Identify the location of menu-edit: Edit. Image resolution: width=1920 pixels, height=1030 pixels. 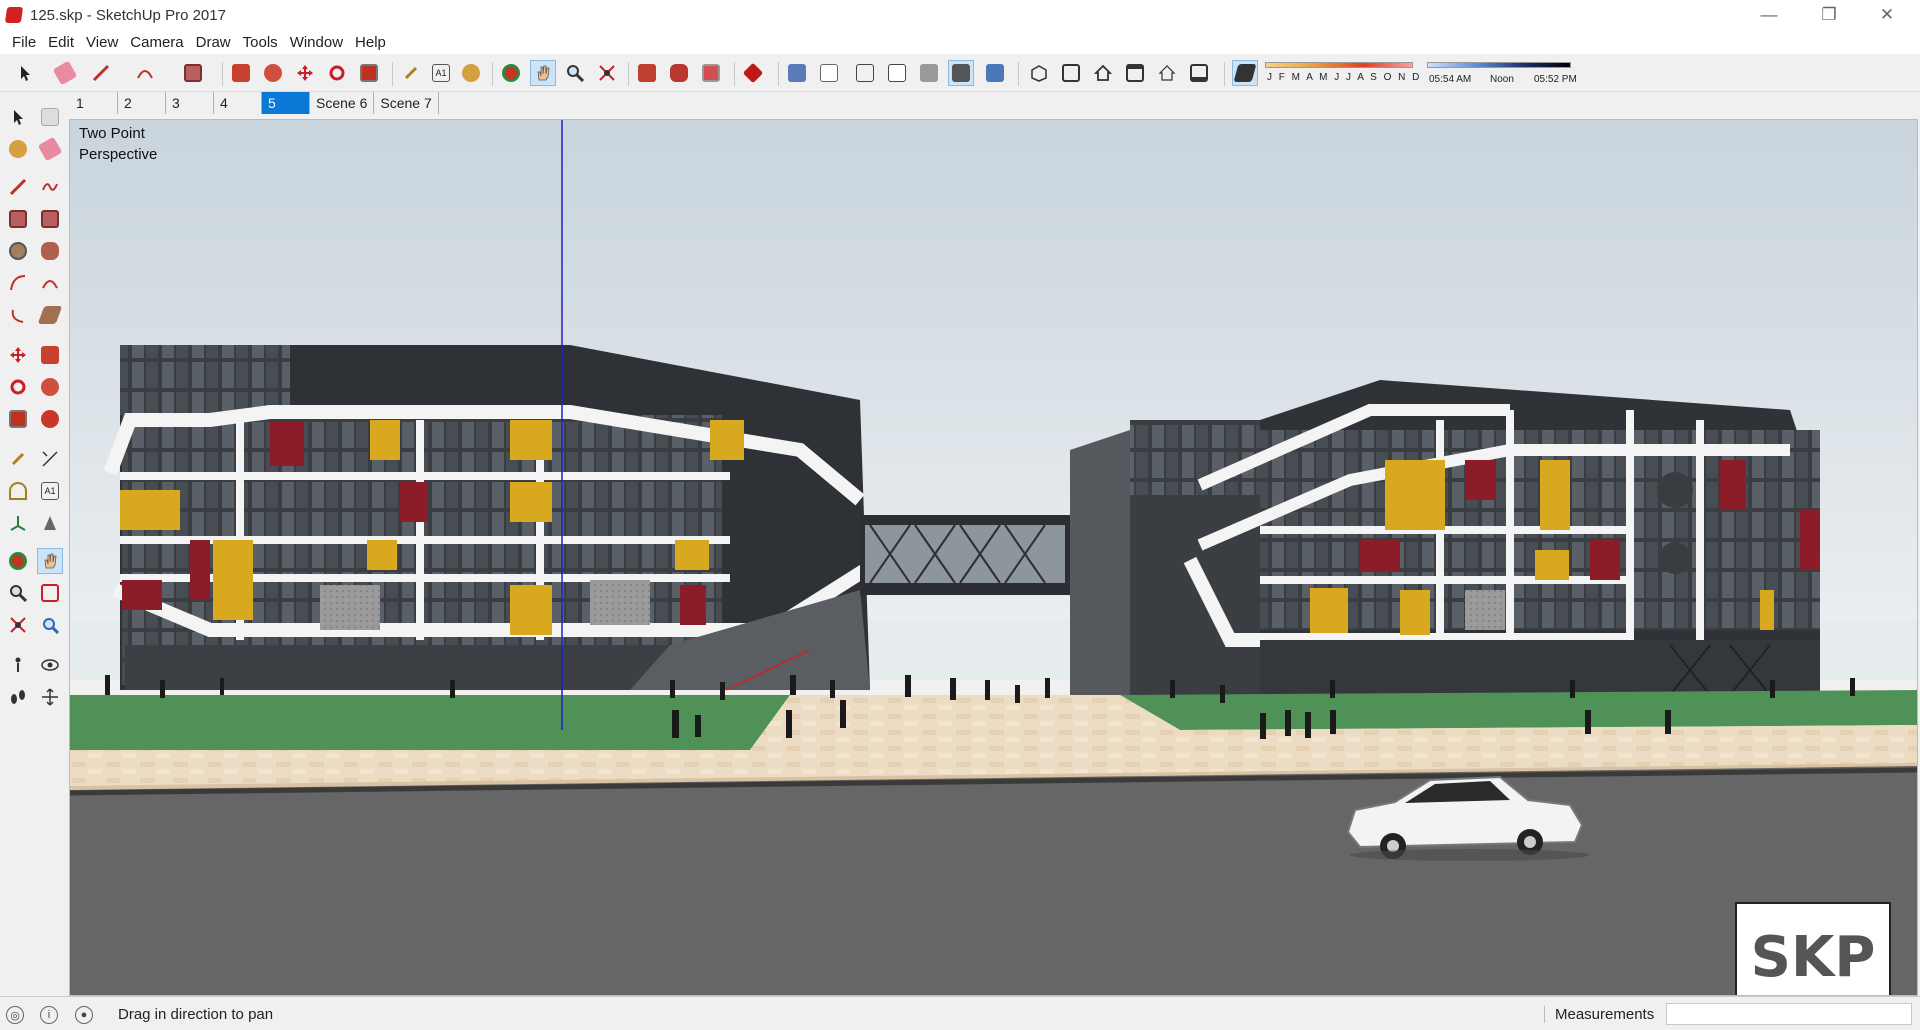
(61, 42).